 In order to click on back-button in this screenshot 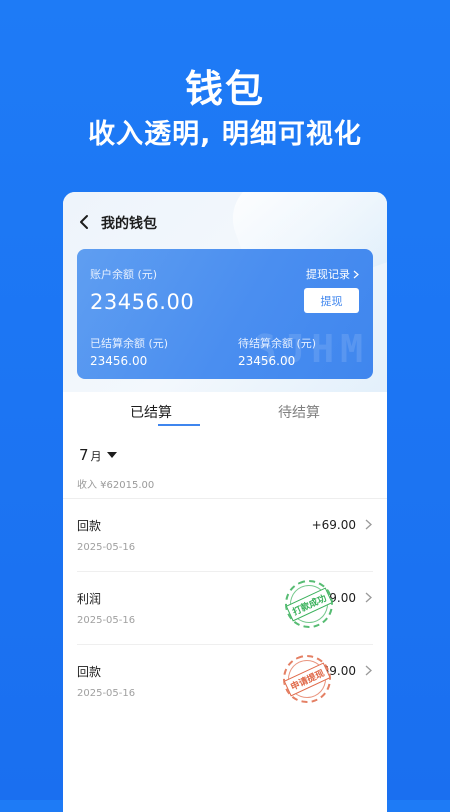, I will do `click(84, 222)`.